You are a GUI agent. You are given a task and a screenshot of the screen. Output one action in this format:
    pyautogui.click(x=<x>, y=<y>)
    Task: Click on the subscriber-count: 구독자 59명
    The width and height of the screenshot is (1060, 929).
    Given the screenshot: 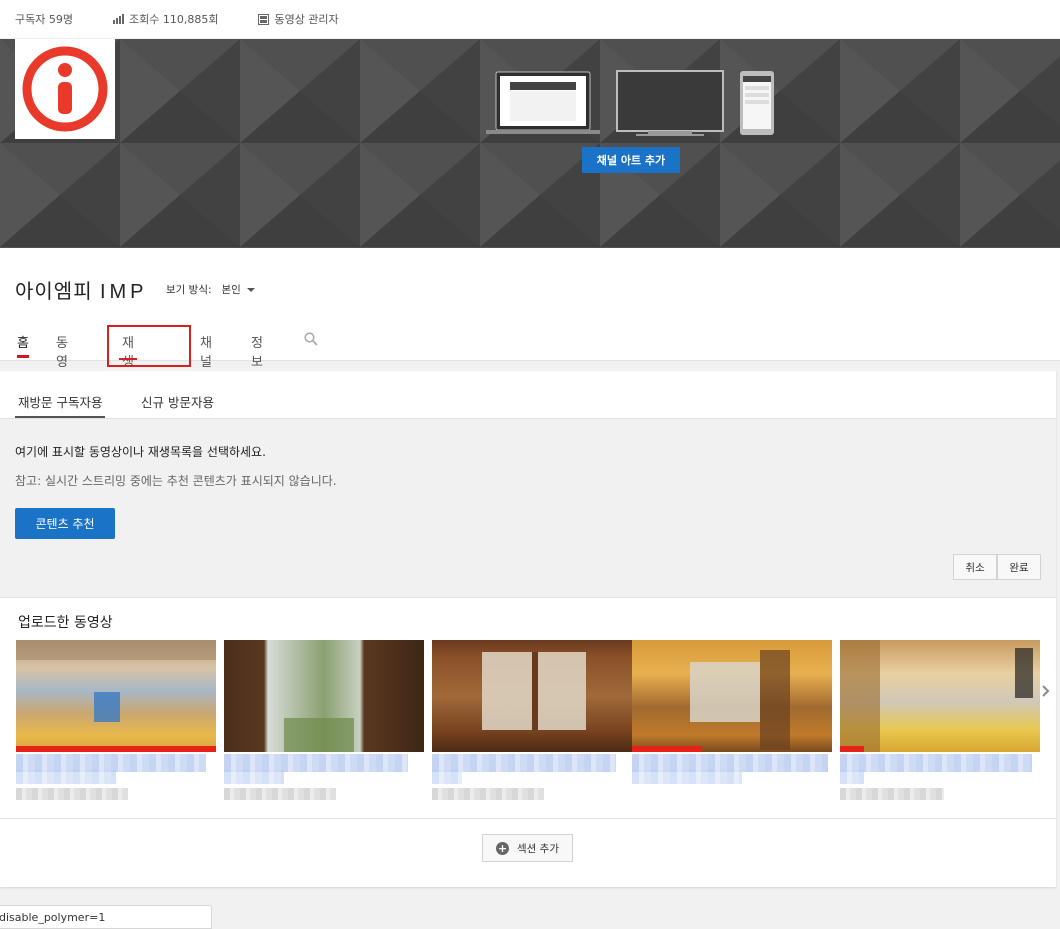 What is the action you would take?
    pyautogui.click(x=44, y=19)
    